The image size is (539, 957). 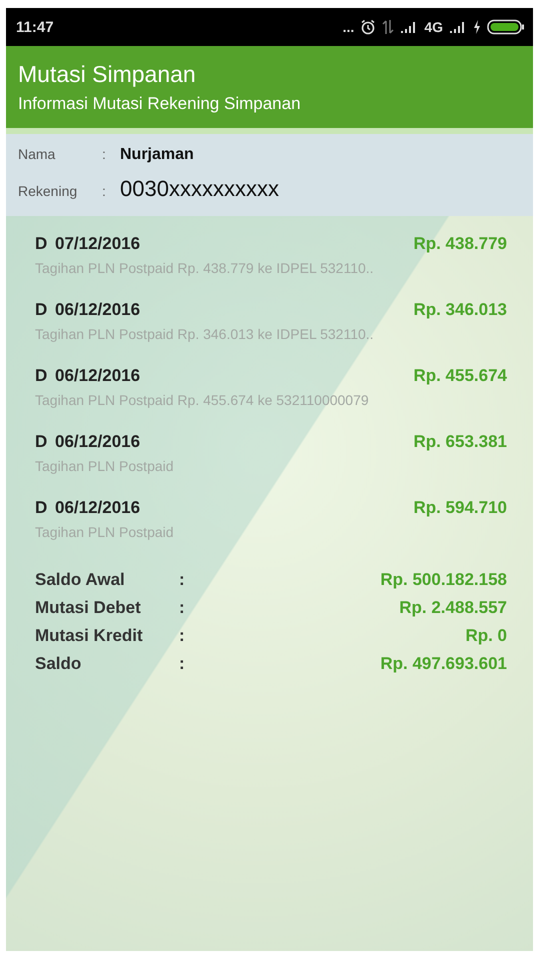 I want to click on transaction-description: Tagihan PLN Postpaid Rp. 455.674 ke 532110000079, so click(x=202, y=400).